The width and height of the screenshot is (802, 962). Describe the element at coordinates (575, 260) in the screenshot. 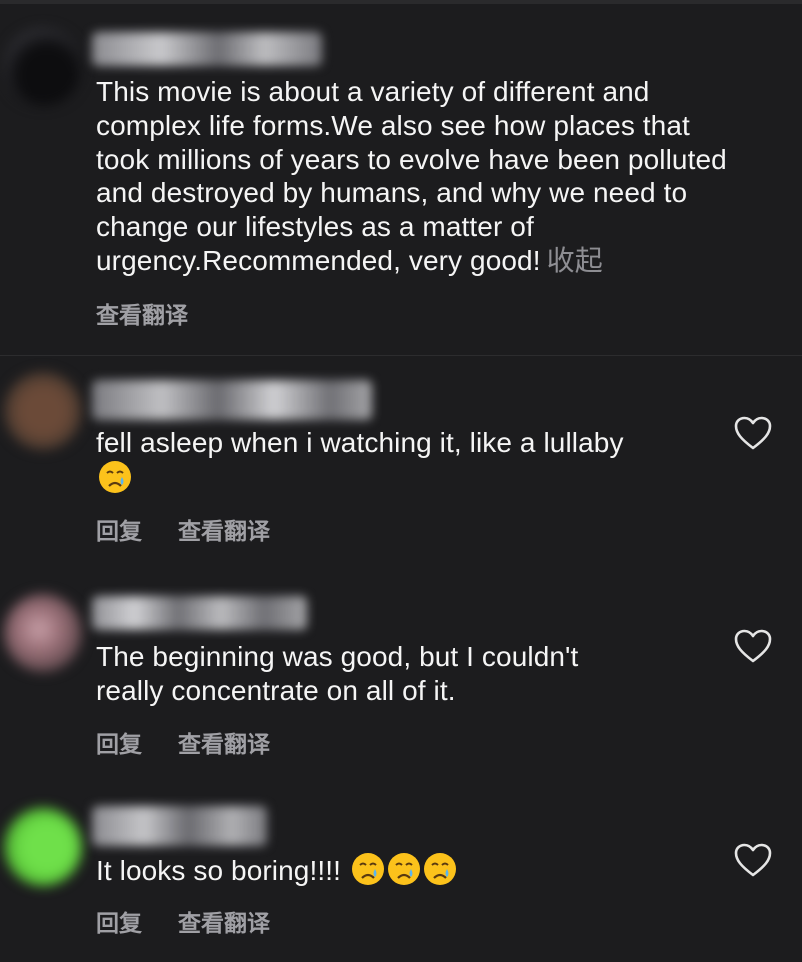

I see `collapse-link: 收起` at that location.